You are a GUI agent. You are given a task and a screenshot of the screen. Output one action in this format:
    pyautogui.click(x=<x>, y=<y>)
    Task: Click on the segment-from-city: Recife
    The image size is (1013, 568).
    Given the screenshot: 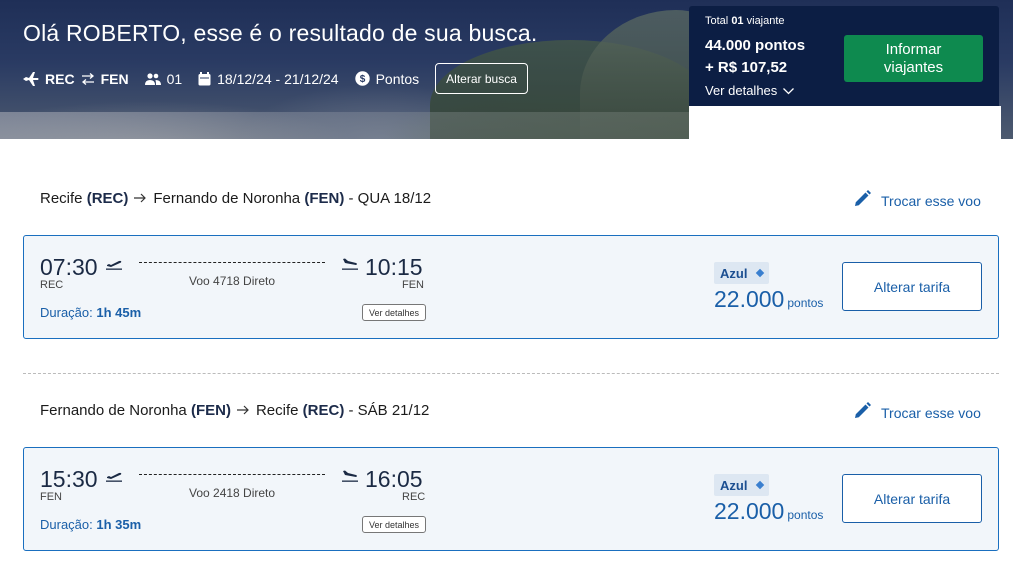 What is the action you would take?
    pyautogui.click(x=61, y=198)
    